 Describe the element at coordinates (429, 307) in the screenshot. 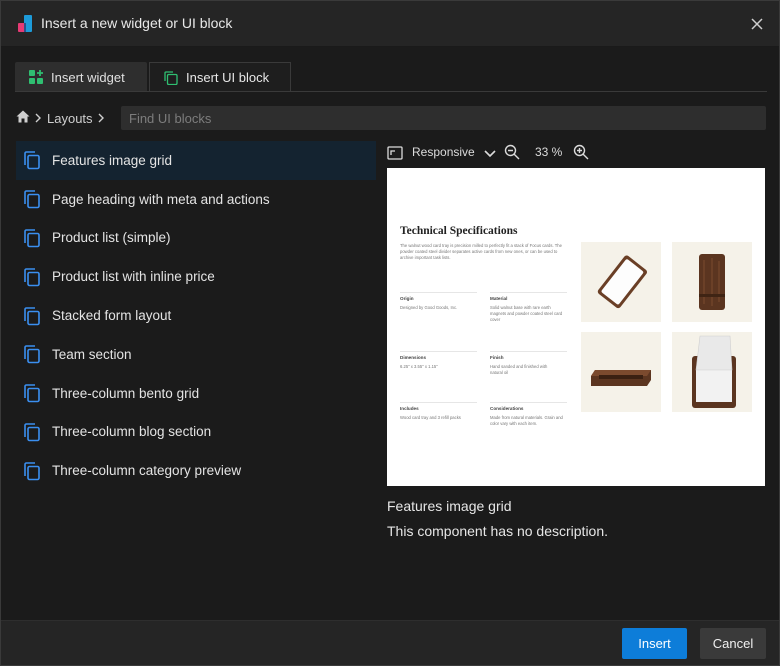

I see `preview-spec-text: Designed by Good Goods, Inc.` at that location.